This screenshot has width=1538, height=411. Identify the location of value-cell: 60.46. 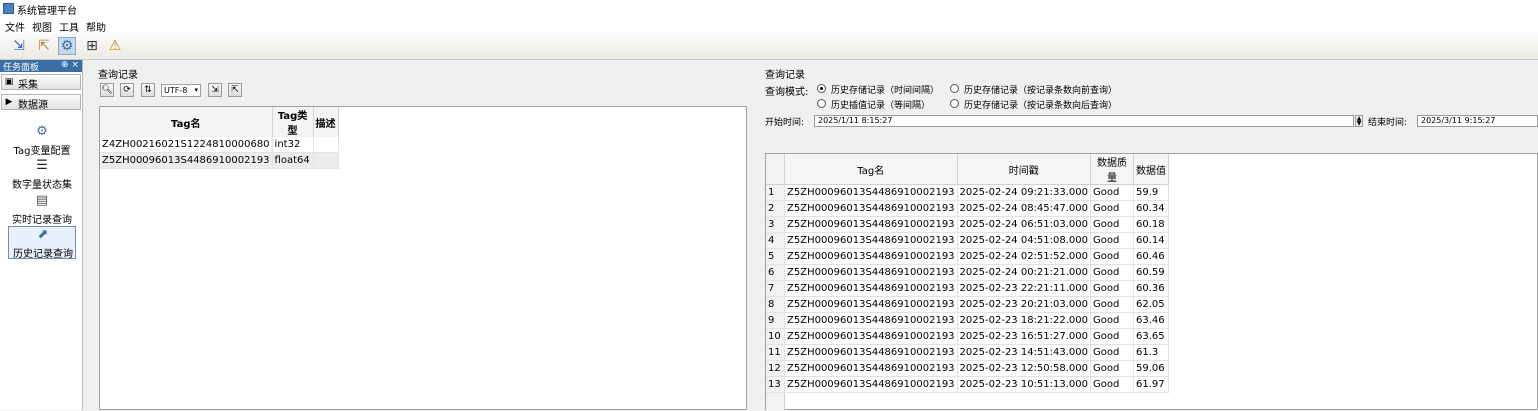
(1151, 256).